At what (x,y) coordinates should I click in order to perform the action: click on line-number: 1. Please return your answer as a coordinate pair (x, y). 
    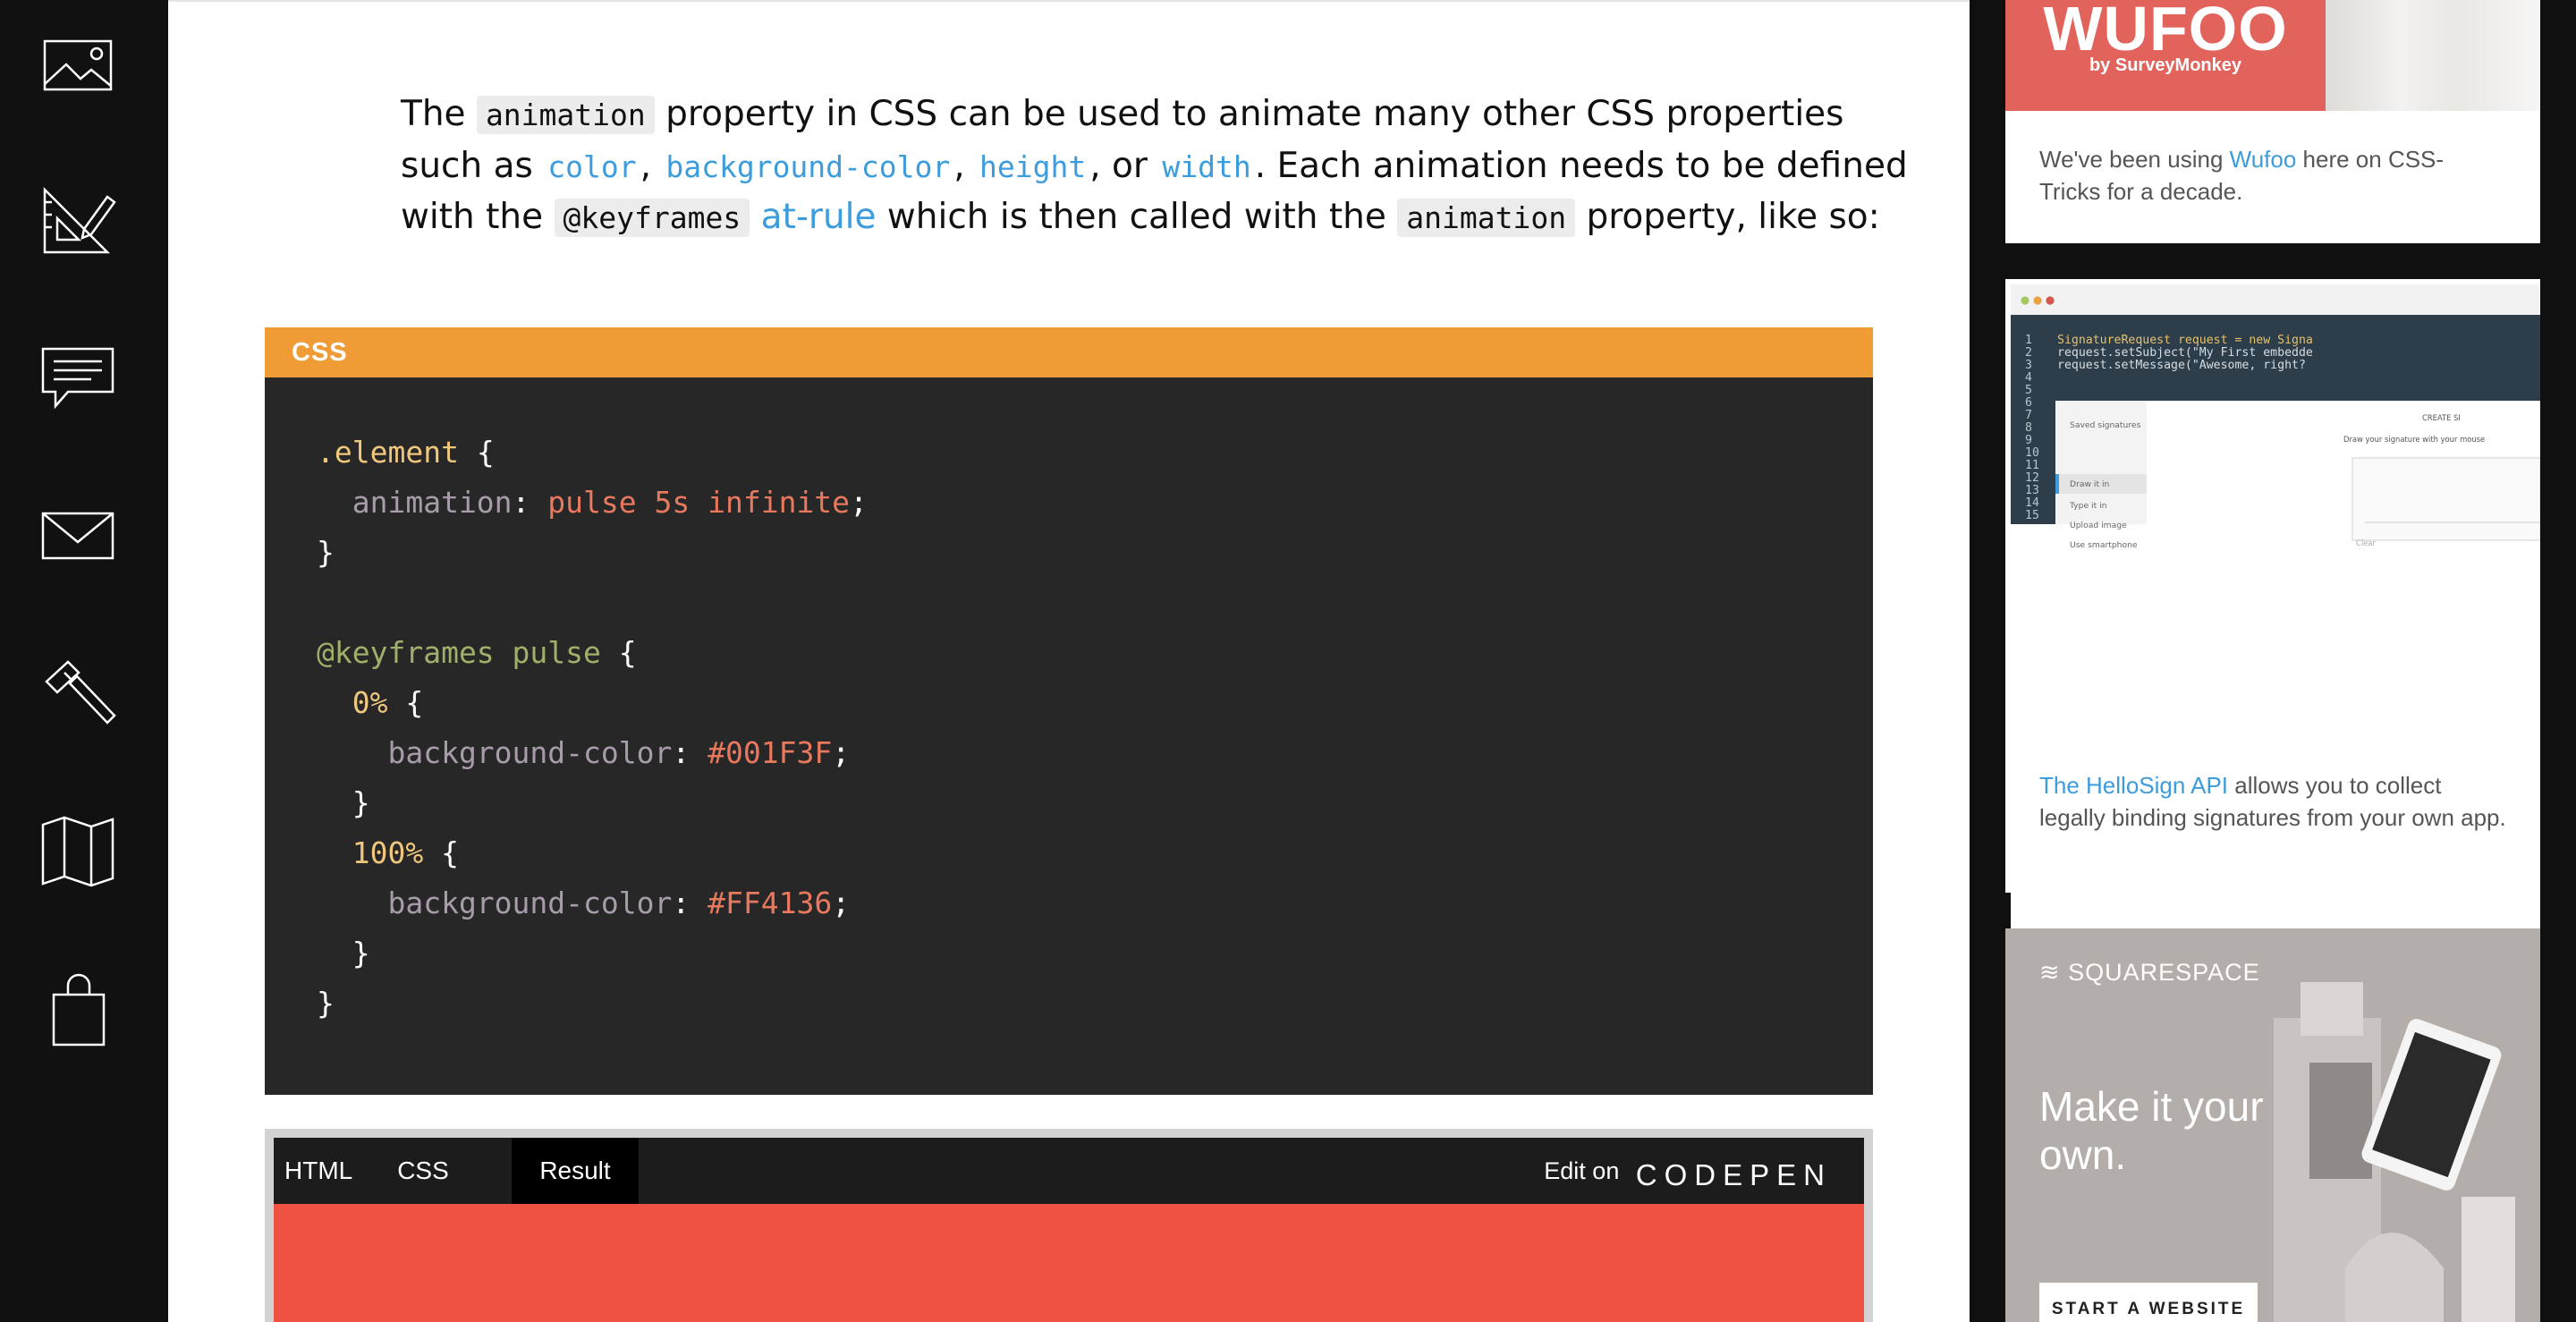
    Looking at the image, I should click on (2028, 341).